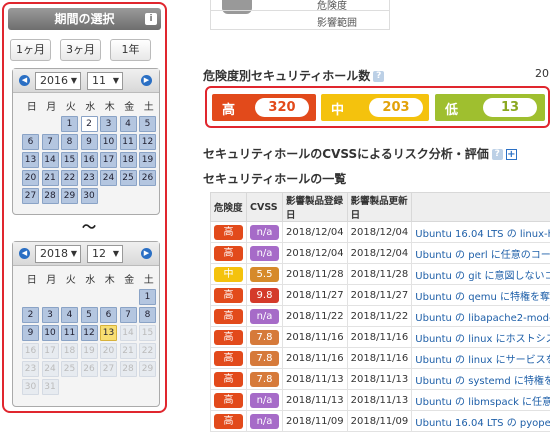 The width and height of the screenshot is (550, 432). Describe the element at coordinates (481, 316) in the screenshot. I see `vulnerability-title-link: Ubuntu の libapache2-mod-p` at that location.